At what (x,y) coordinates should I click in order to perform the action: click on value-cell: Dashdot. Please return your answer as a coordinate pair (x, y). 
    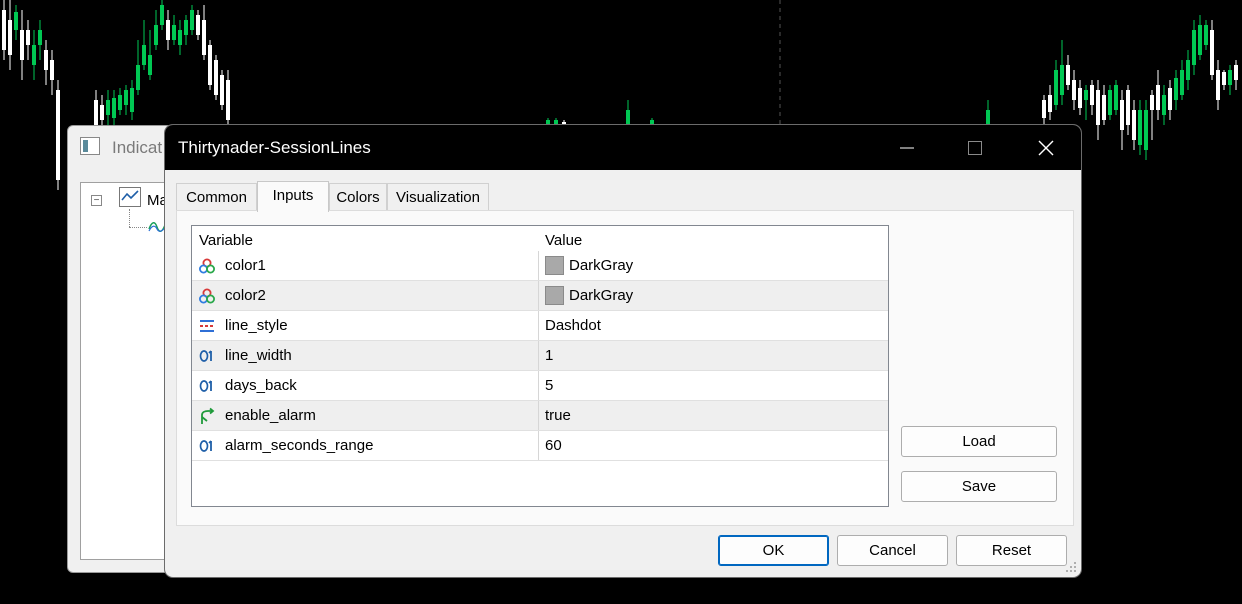
    Looking at the image, I should click on (573, 325).